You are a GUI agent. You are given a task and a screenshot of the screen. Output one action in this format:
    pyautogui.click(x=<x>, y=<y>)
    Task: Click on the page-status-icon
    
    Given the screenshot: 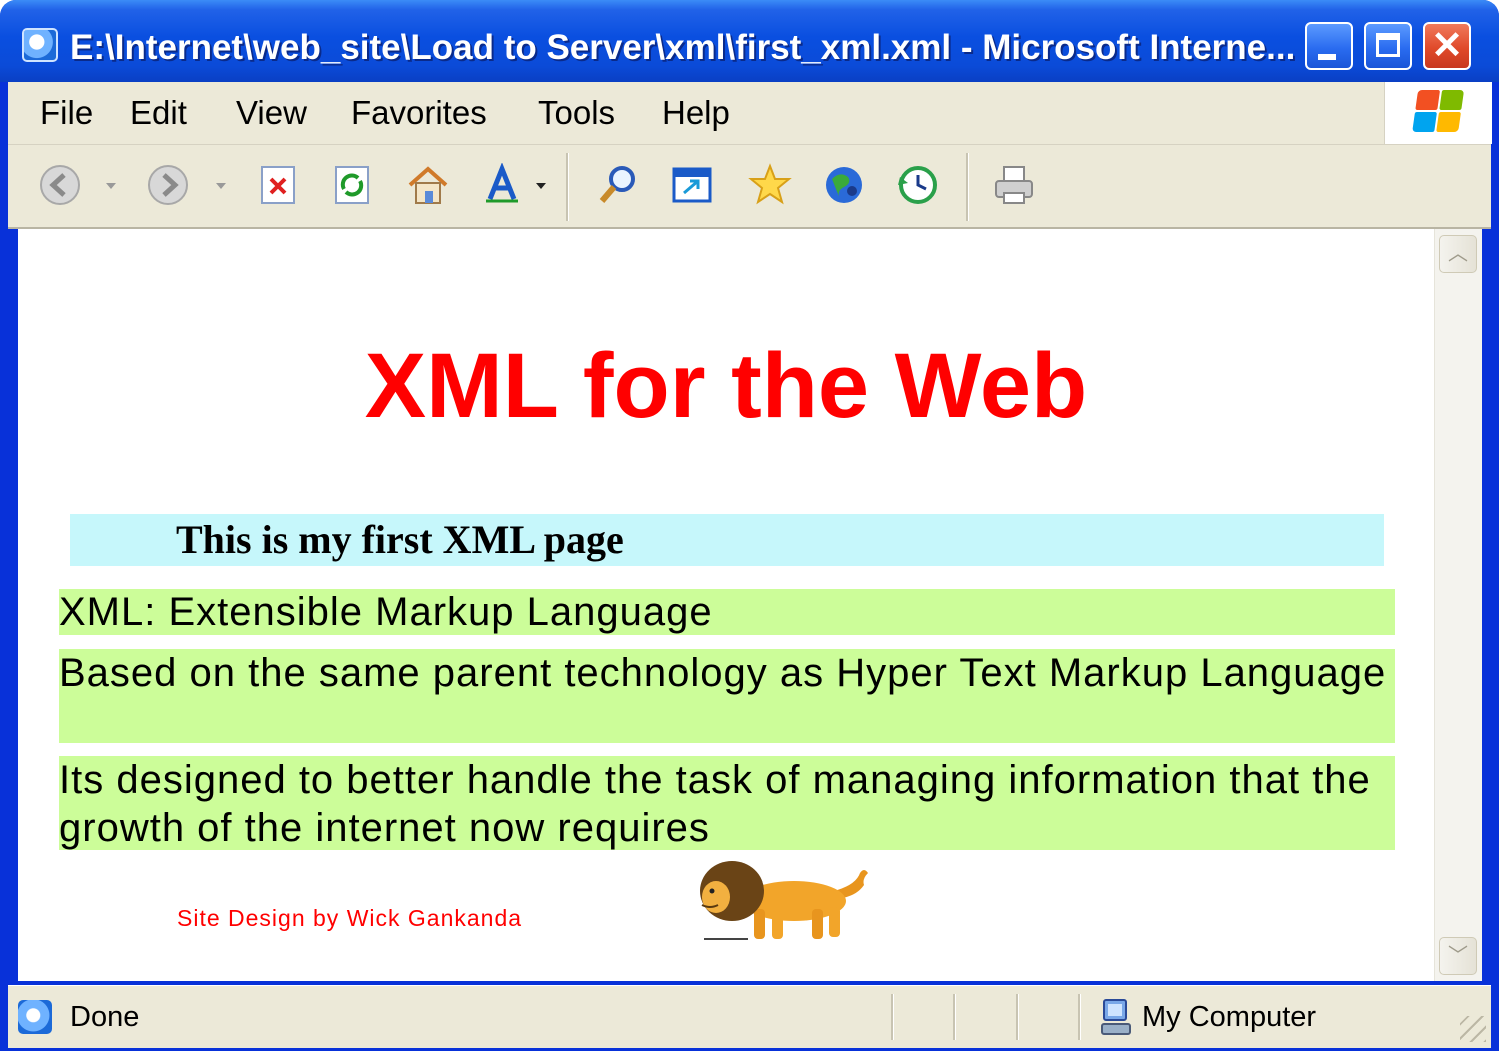 What is the action you would take?
    pyautogui.click(x=35, y=1017)
    